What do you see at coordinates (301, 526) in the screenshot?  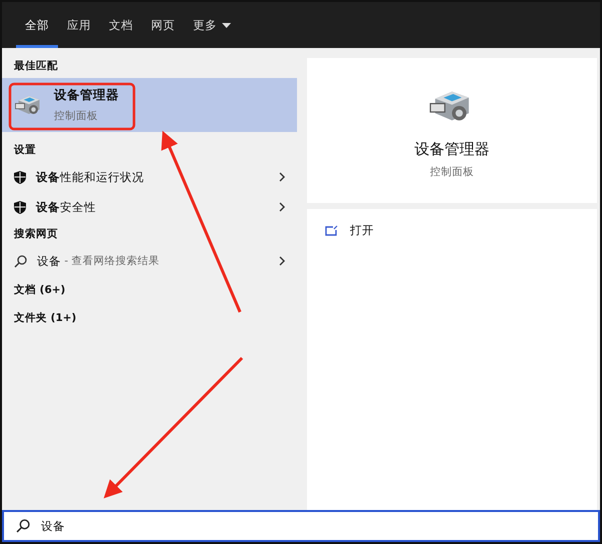 I see `search-field: 设备` at bounding box center [301, 526].